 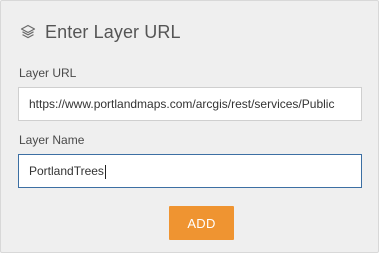 I want to click on layer-name-label: Layer Name, so click(x=52, y=140).